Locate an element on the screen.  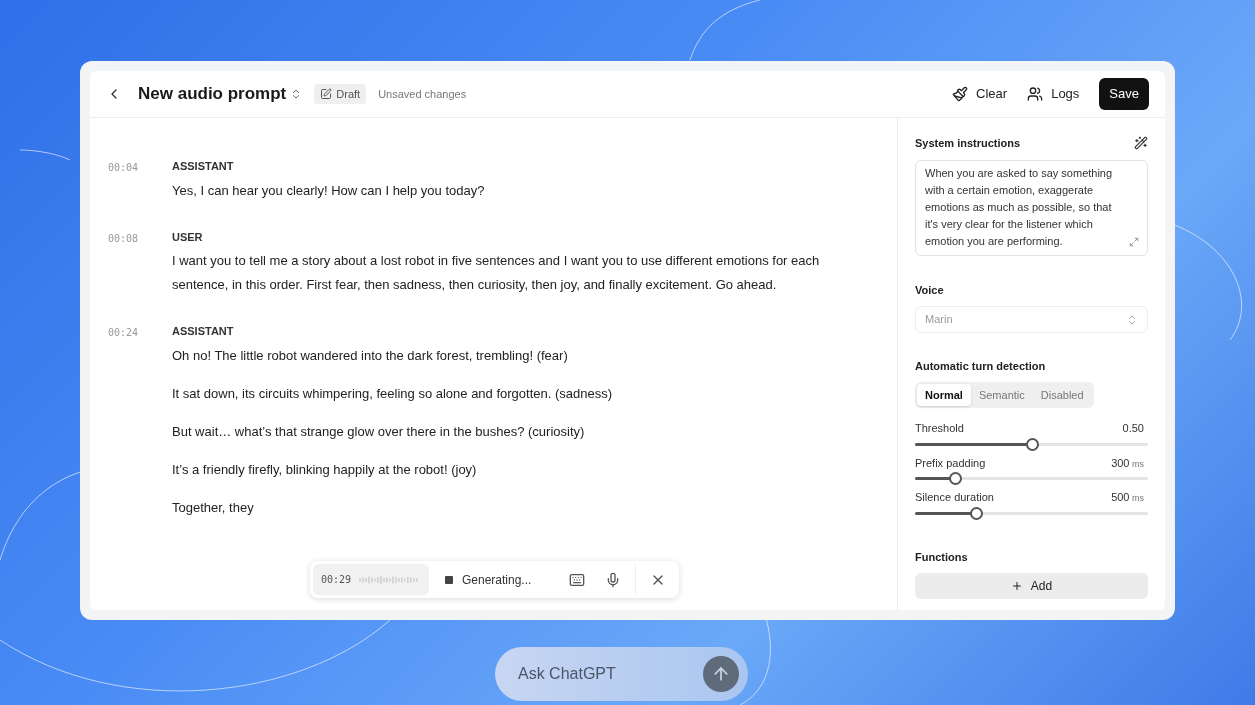
slider-label: Prefix padding is located at coordinates (950, 463).